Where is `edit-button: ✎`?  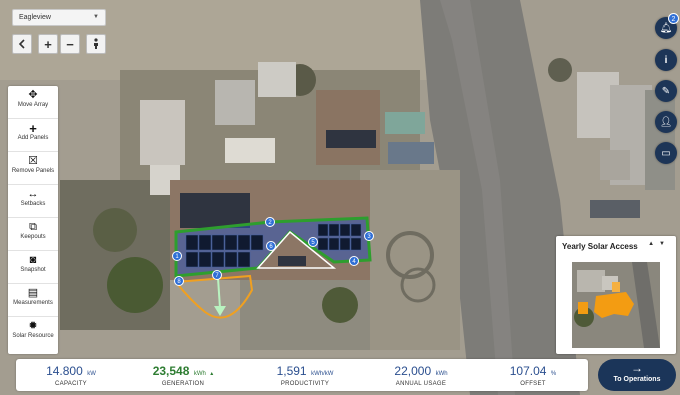 edit-button: ✎ is located at coordinates (666, 91).